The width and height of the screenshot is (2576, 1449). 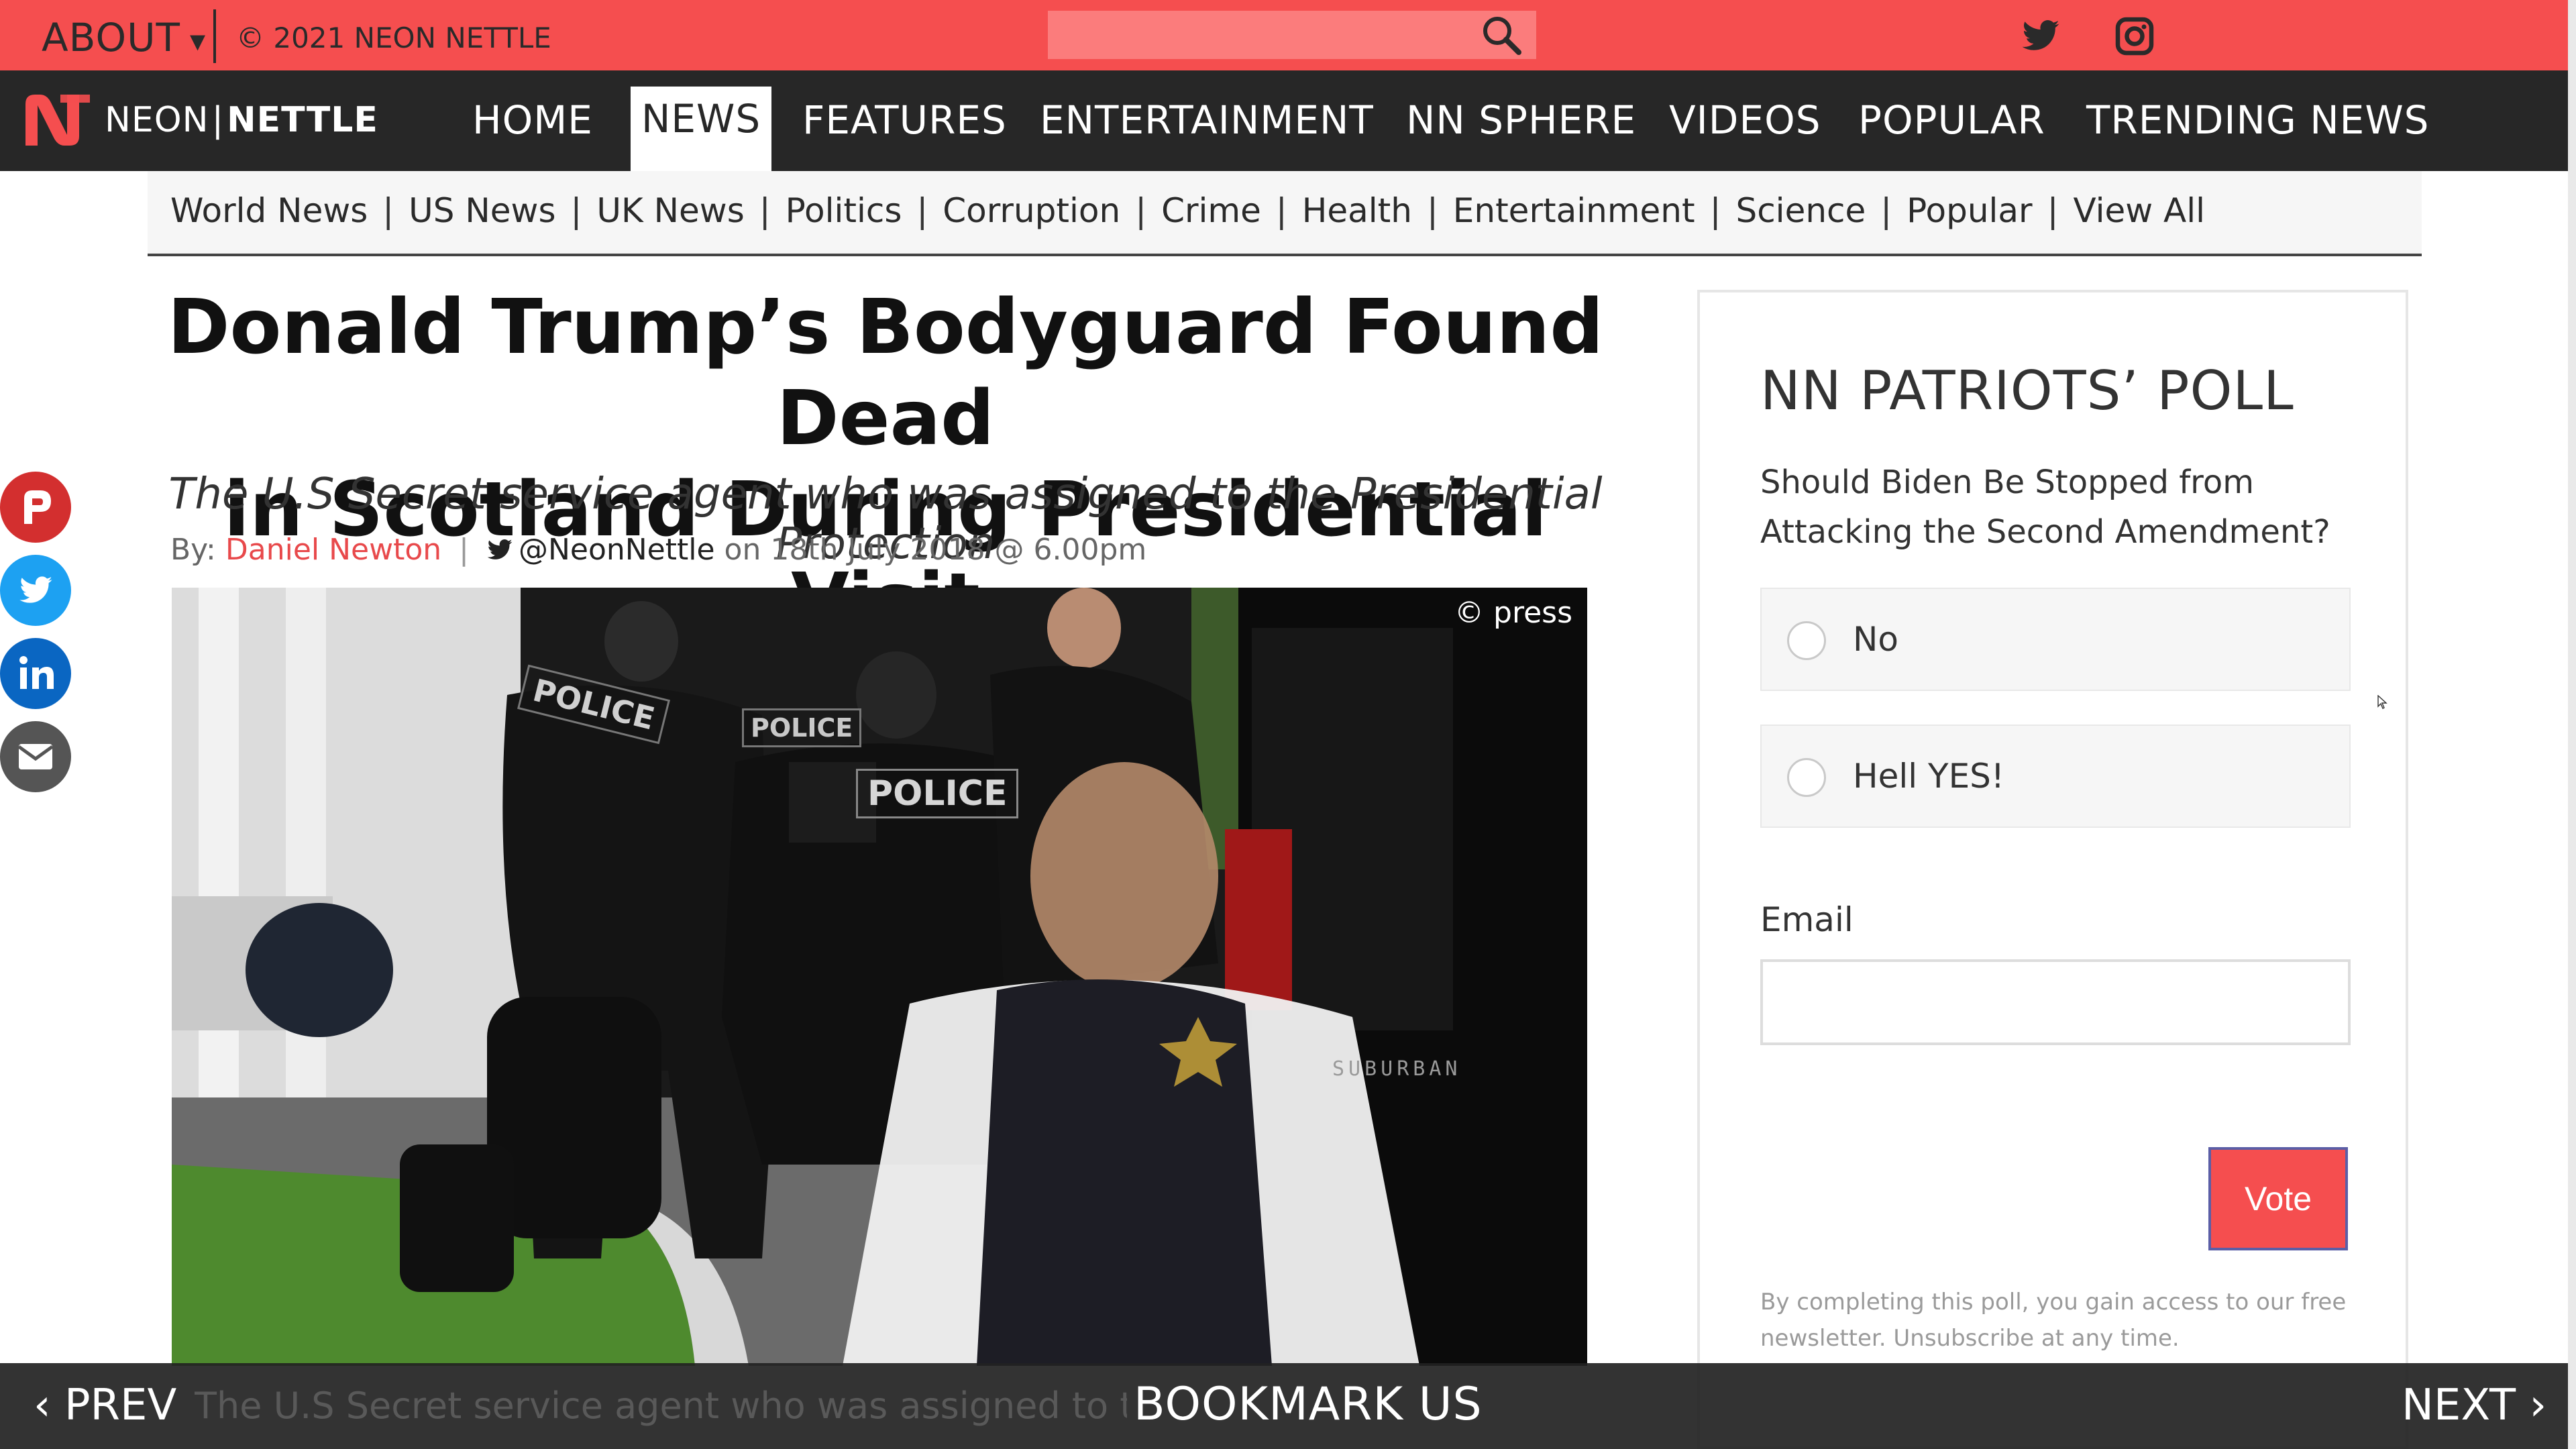 What do you see at coordinates (198, 40) in the screenshot?
I see `chevron-down-icon: ▾` at bounding box center [198, 40].